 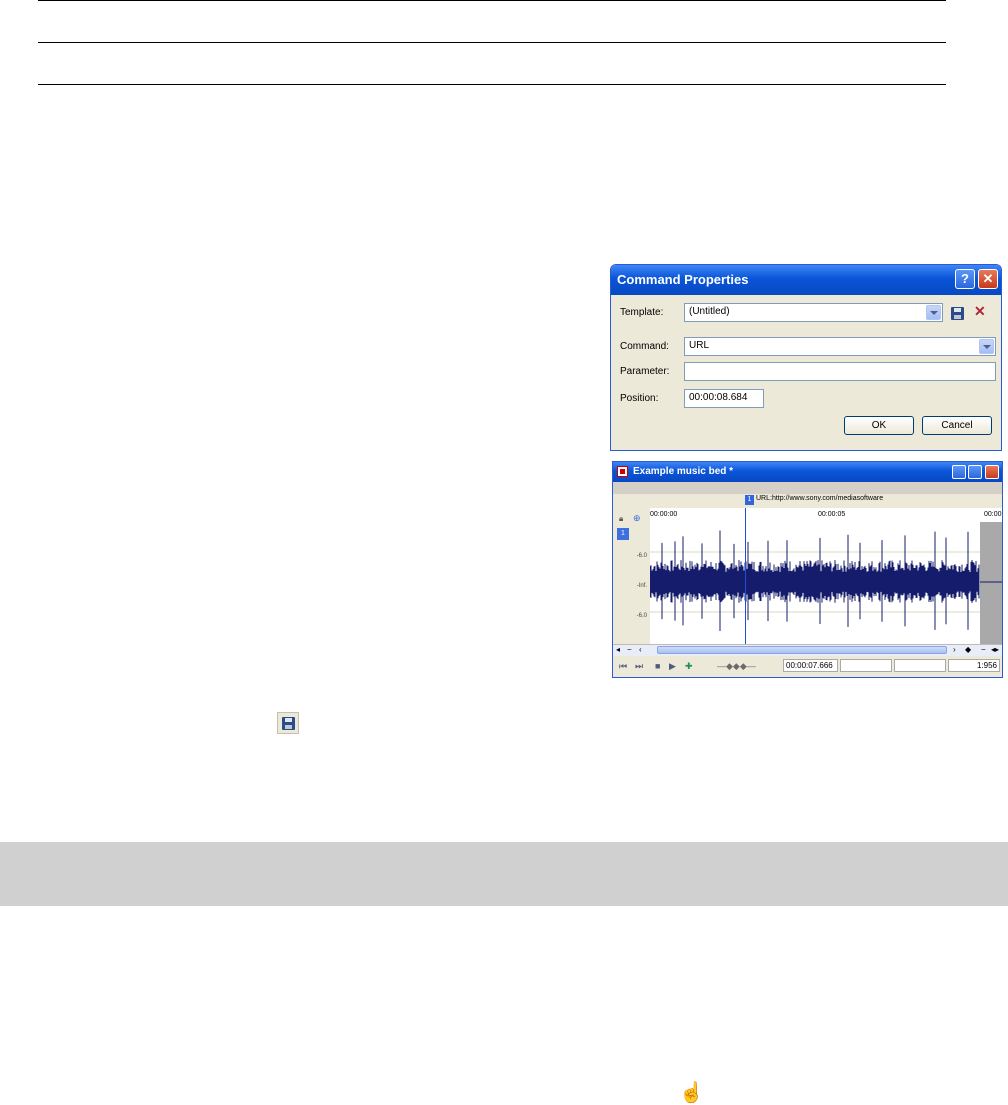 I want to click on waveform-bars, so click(x=814, y=580).